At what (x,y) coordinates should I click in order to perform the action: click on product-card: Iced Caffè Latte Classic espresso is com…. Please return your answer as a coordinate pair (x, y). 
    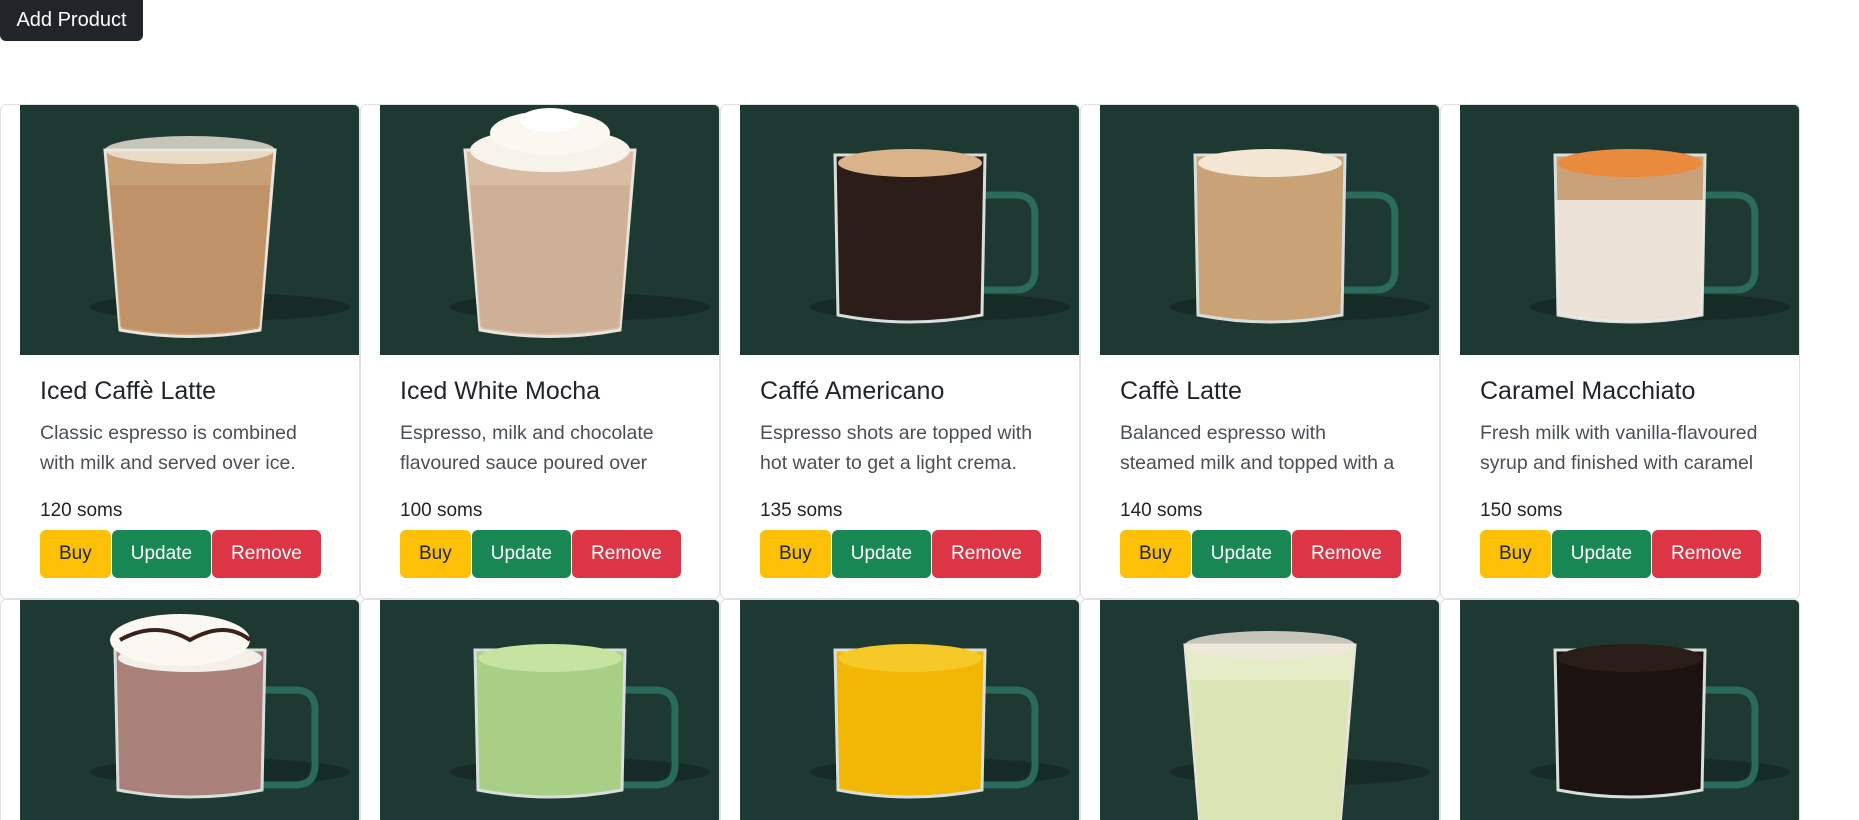
    Looking at the image, I should click on (180, 351).